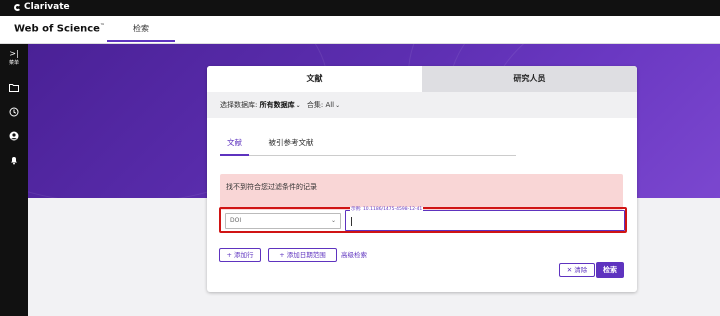  I want to click on search-row: DOI ⌄ 示例: 10.1186/1475-4598-12-41, so click(423, 220).